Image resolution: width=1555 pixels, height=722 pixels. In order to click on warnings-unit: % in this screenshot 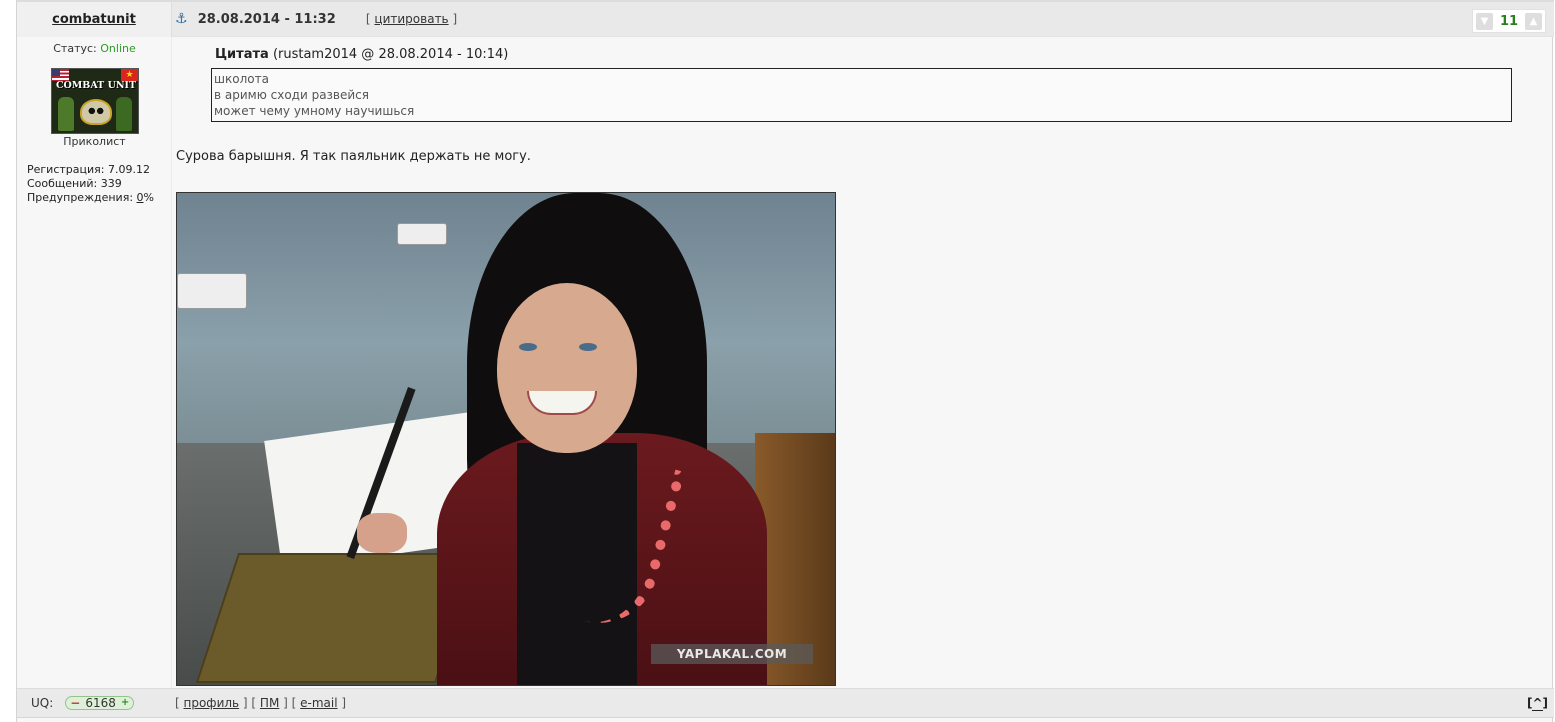, I will do `click(148, 197)`.